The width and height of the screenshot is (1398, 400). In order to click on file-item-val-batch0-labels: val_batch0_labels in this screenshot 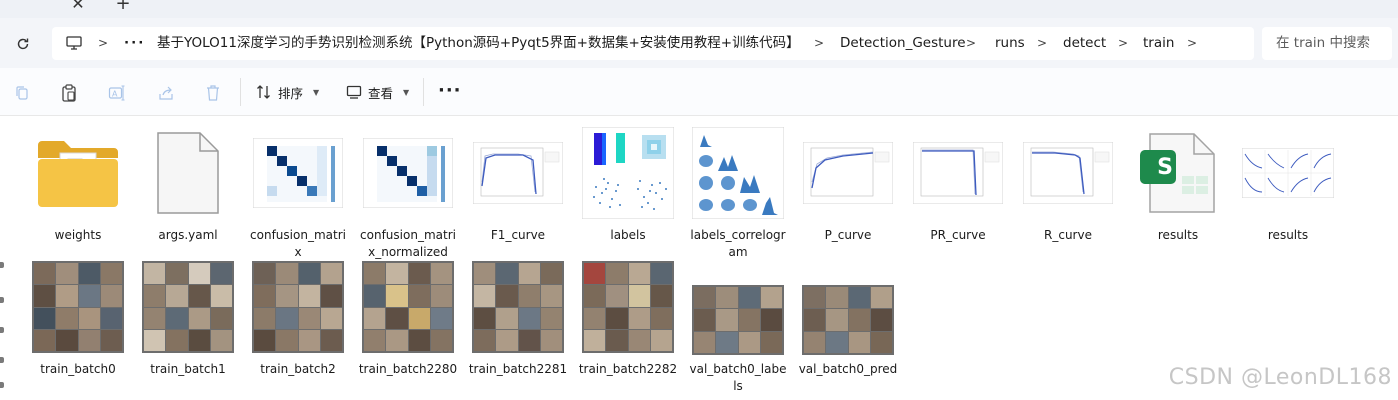, I will do `click(738, 327)`.